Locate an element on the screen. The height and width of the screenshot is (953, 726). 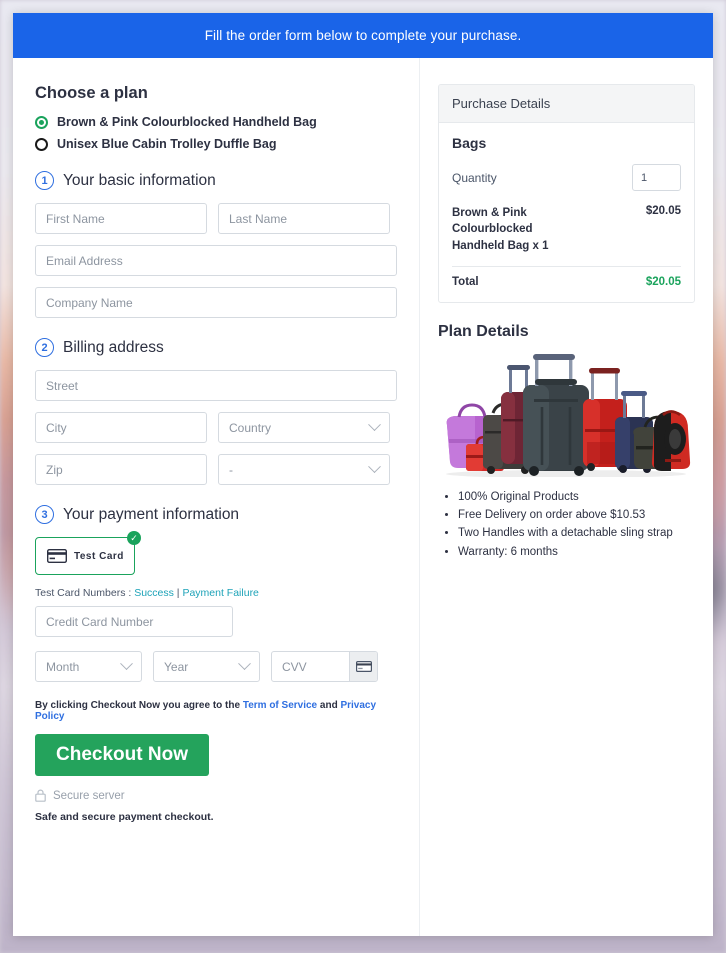
step-title: Billing address is located at coordinates (113, 347).